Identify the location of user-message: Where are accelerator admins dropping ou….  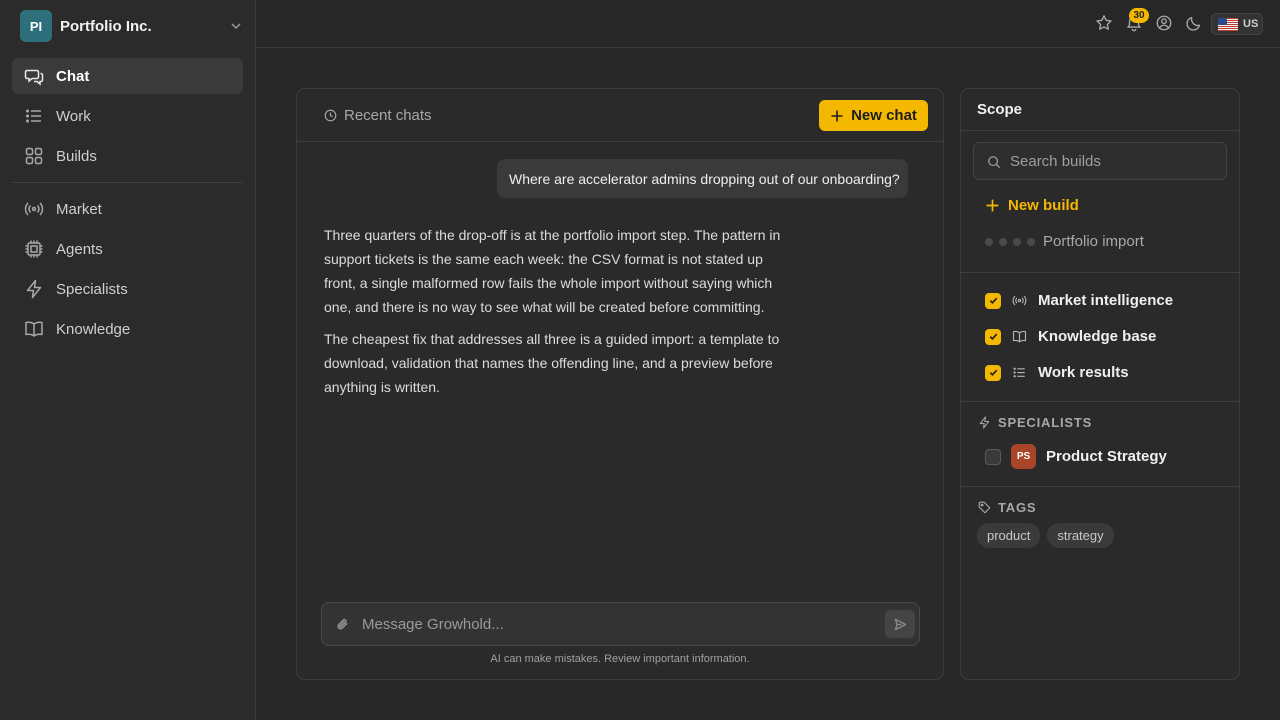
(702, 178).